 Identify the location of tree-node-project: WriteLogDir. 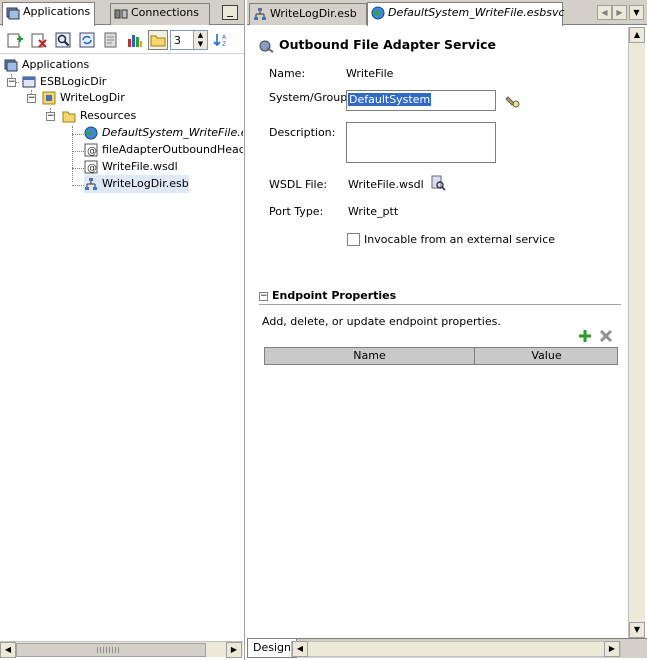
(83, 98).